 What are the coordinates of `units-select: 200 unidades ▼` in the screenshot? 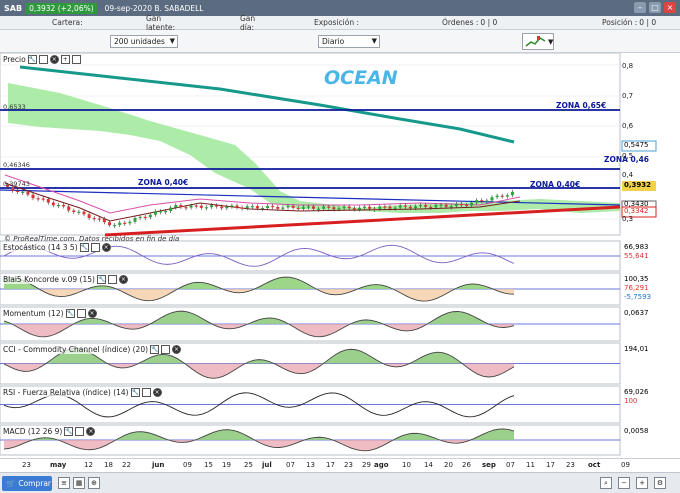 It's located at (144, 41).